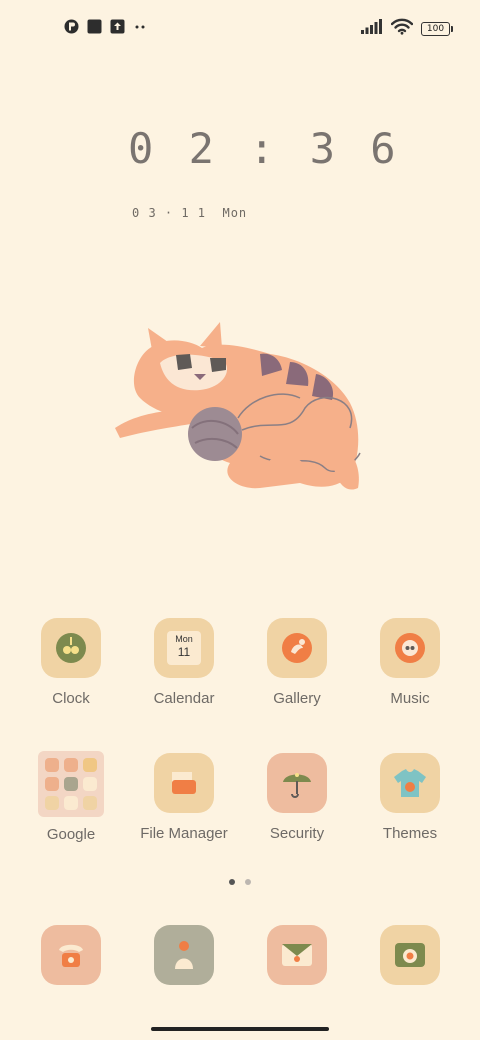  Describe the element at coordinates (297, 648) in the screenshot. I see `gallery-icon` at that location.